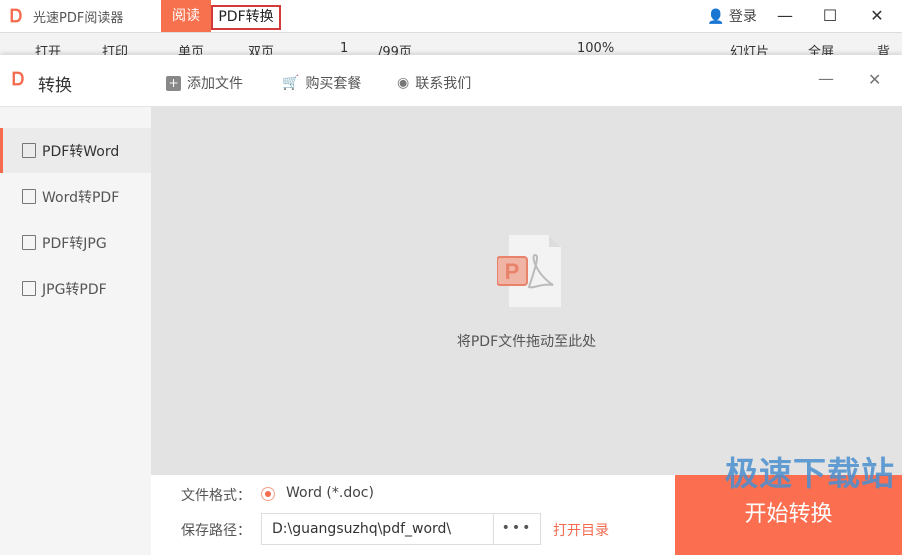  I want to click on zoom-select: 100%, so click(595, 48).